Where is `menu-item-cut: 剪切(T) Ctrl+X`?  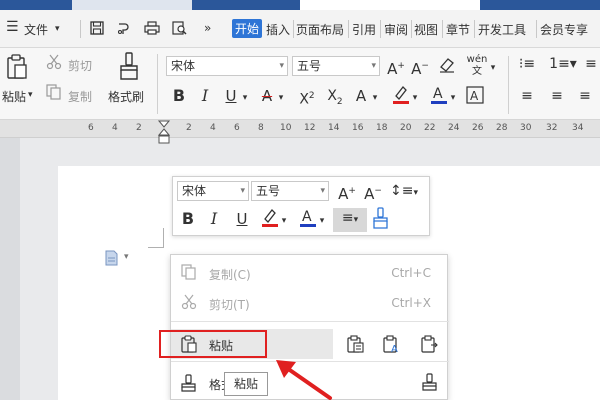 menu-item-cut: 剪切(T) Ctrl+X is located at coordinates (310, 303).